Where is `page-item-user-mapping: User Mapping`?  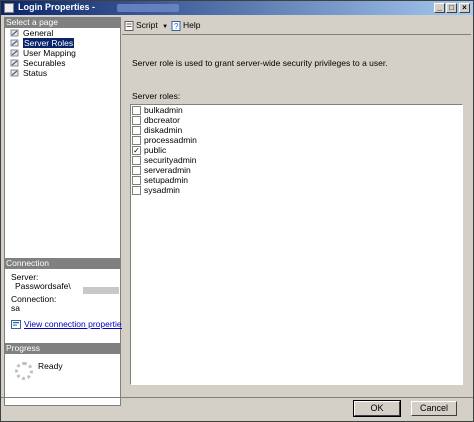
page-item-user-mapping: User Mapping is located at coordinates (62, 53).